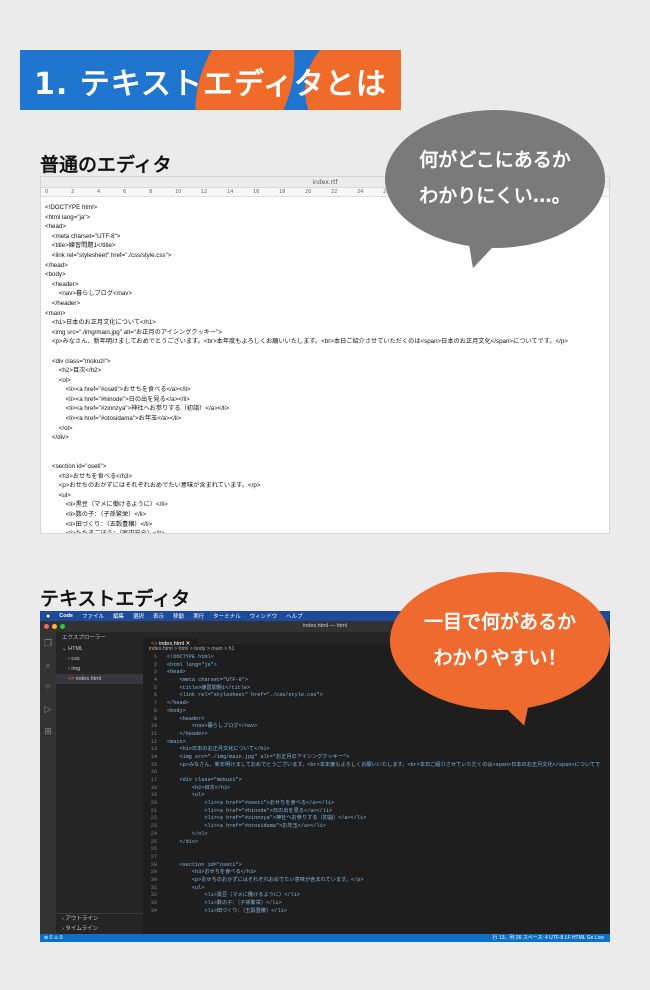 This screenshot has height=990, width=650. Describe the element at coordinates (153, 764) in the screenshot. I see `line-number: 15` at that location.